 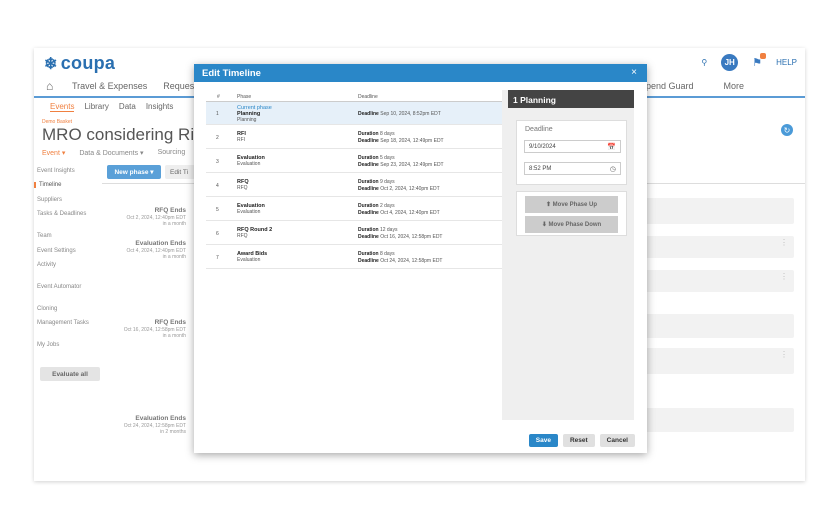 What do you see at coordinates (249, 164) in the screenshot?
I see `phase-type: Evaluation` at bounding box center [249, 164].